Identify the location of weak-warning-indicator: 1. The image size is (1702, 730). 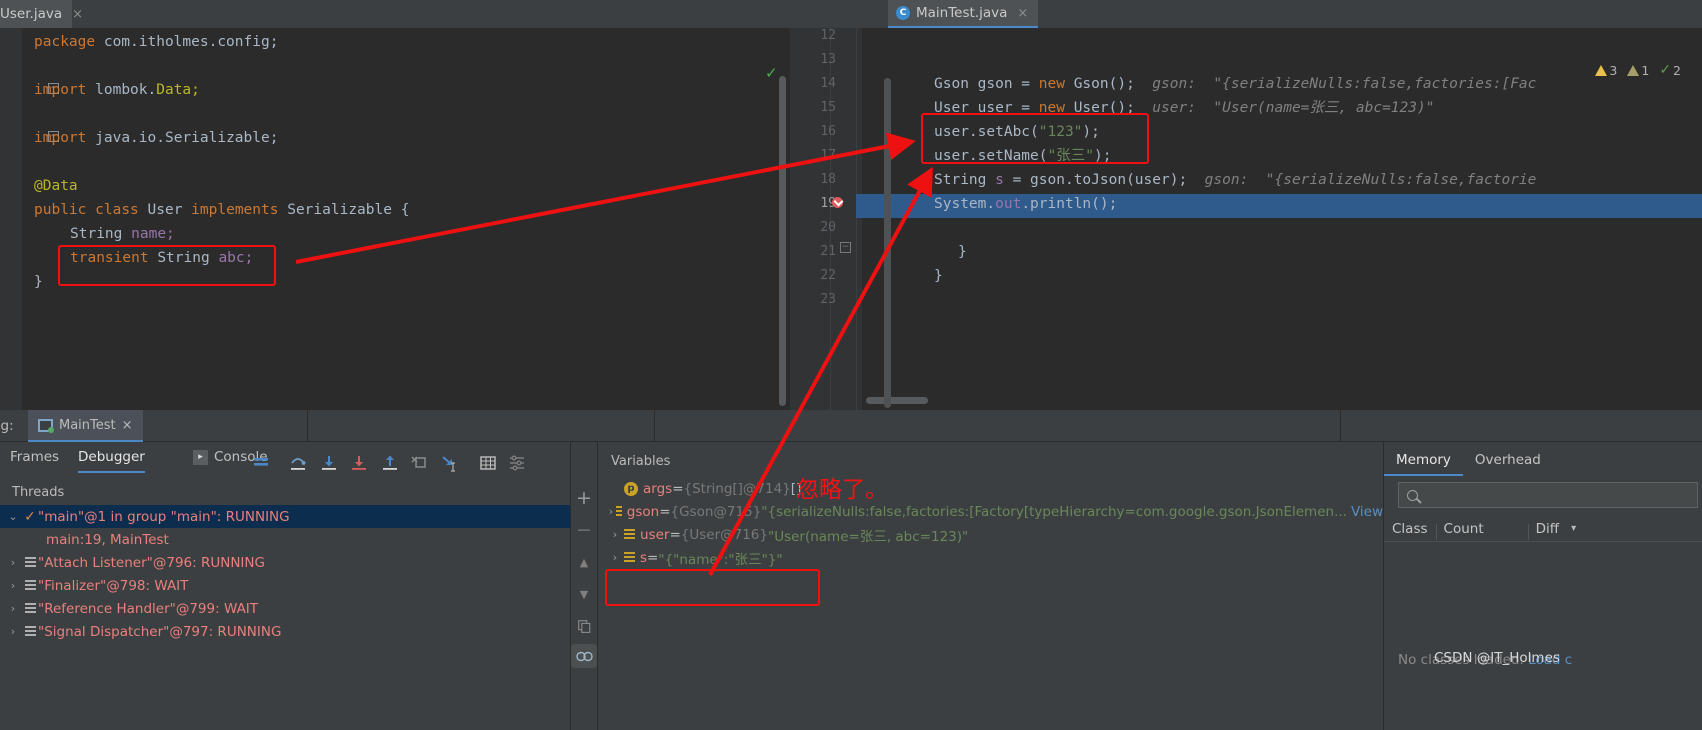
(1638, 70).